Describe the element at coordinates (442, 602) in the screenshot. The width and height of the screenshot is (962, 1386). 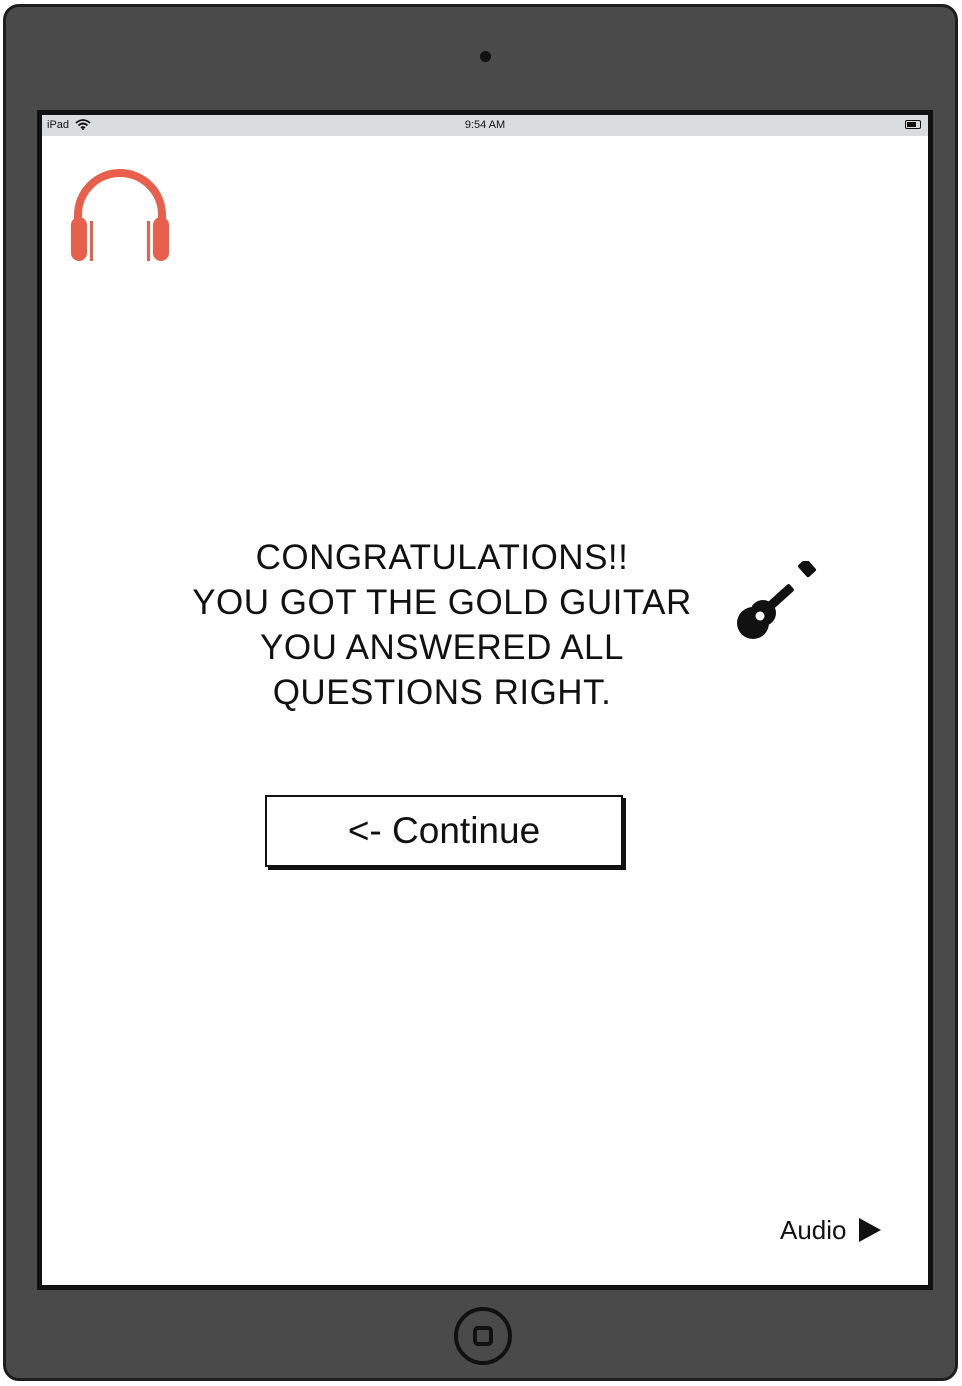
I see `message-line-2: YOU GOT THE GOLD GUITAR` at that location.